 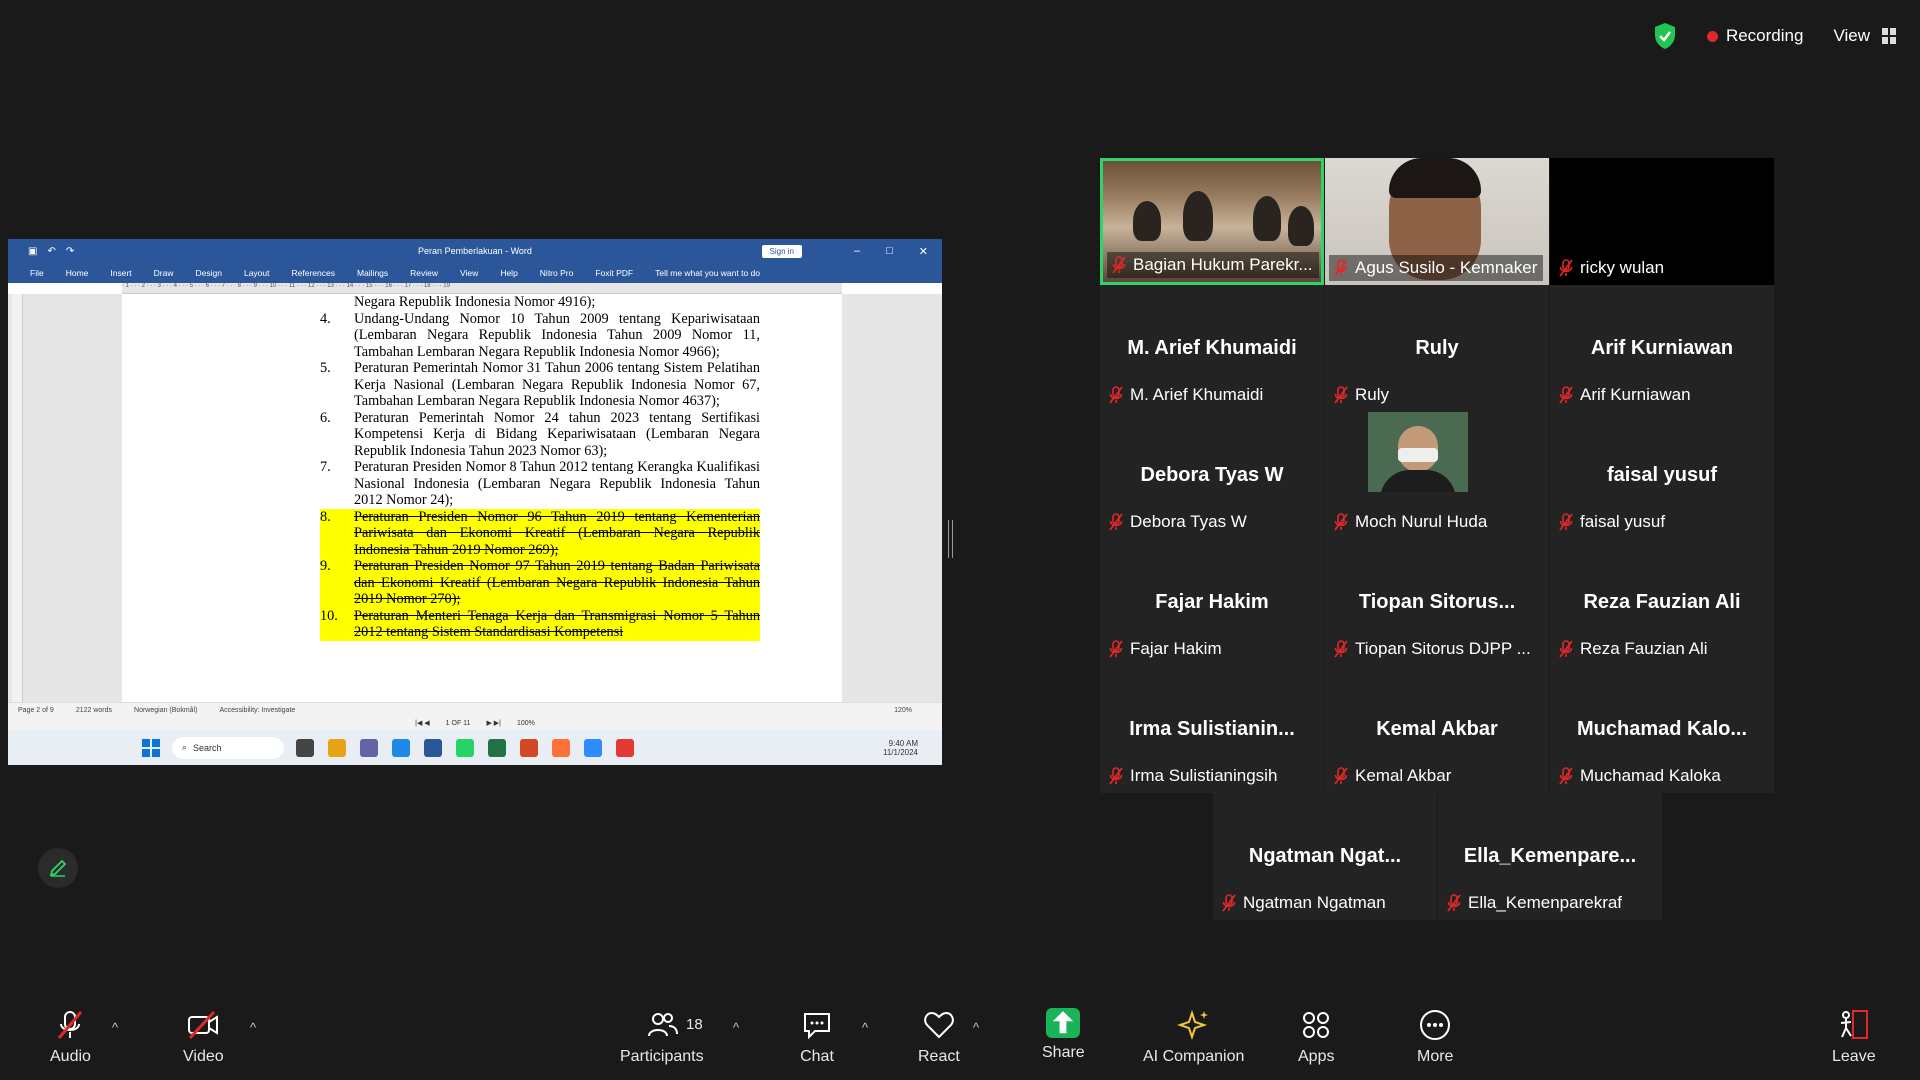 What do you see at coordinates (77, 273) in the screenshot?
I see `ribbon-tab: Home` at bounding box center [77, 273].